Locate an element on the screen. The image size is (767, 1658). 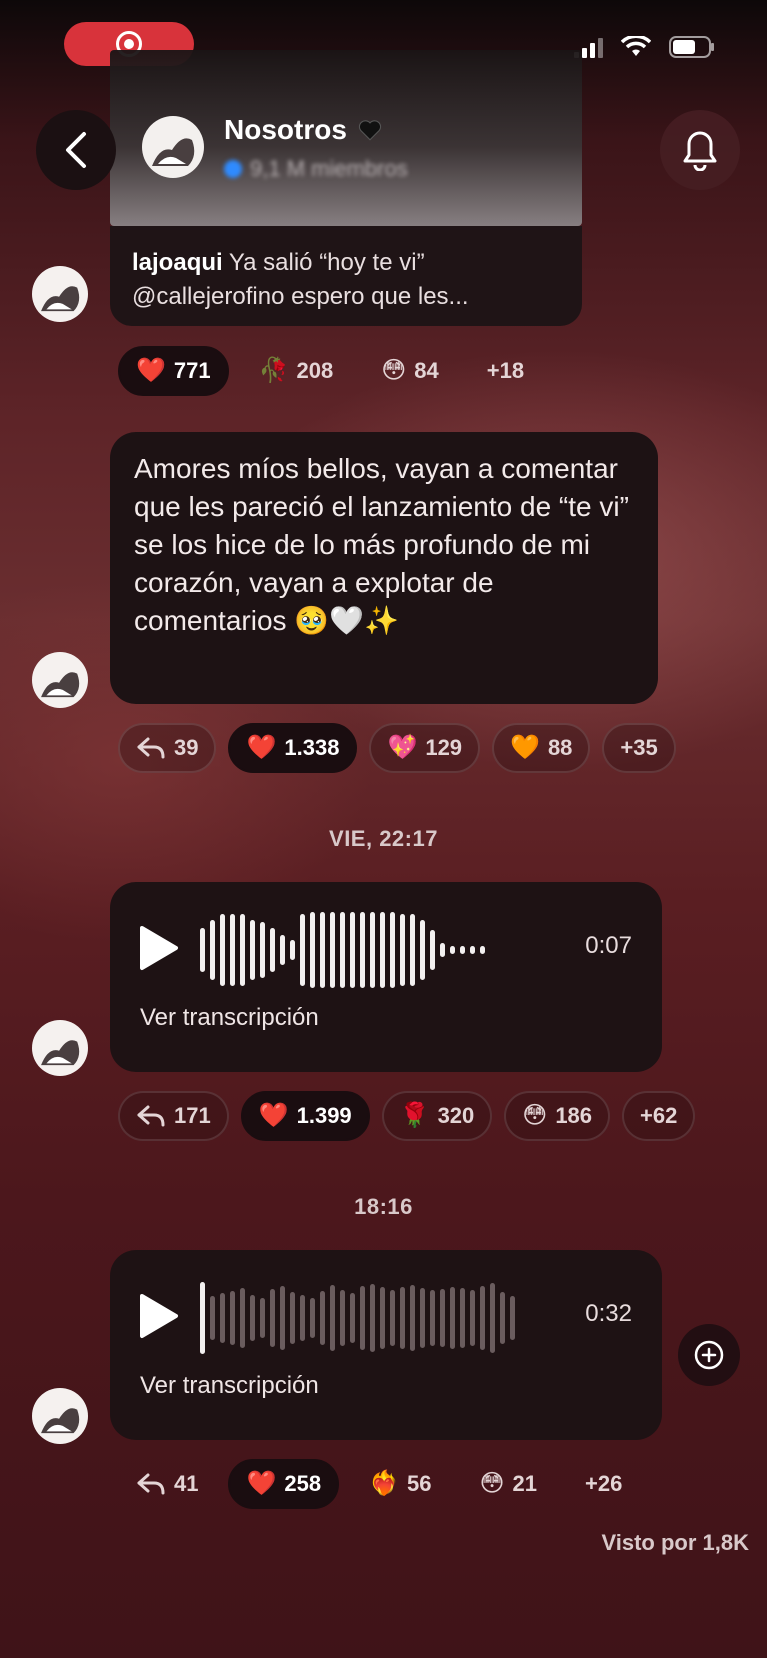
channel-title: Nosotros is located at coordinates (303, 130).